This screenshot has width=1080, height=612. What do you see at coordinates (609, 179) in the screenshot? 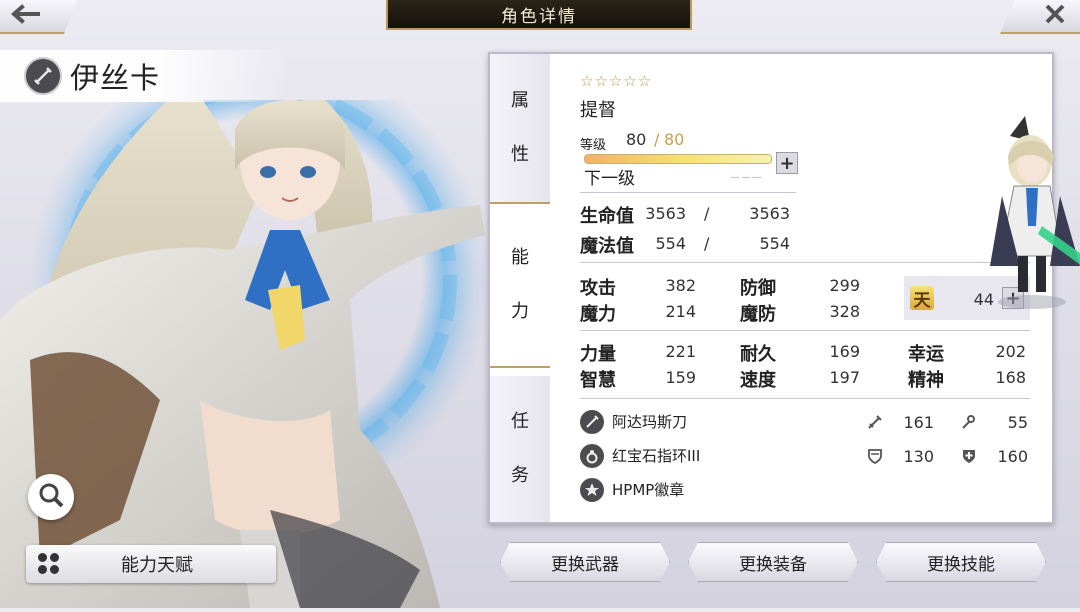
I see `next-level-label: 下一级` at bounding box center [609, 179].